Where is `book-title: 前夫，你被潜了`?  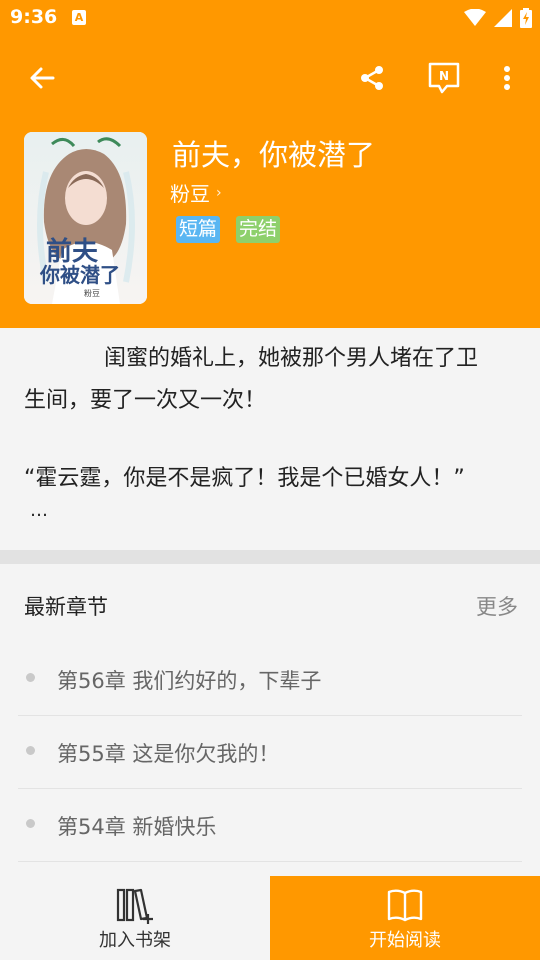
book-title: 前夫，你被潜了 is located at coordinates (274, 155).